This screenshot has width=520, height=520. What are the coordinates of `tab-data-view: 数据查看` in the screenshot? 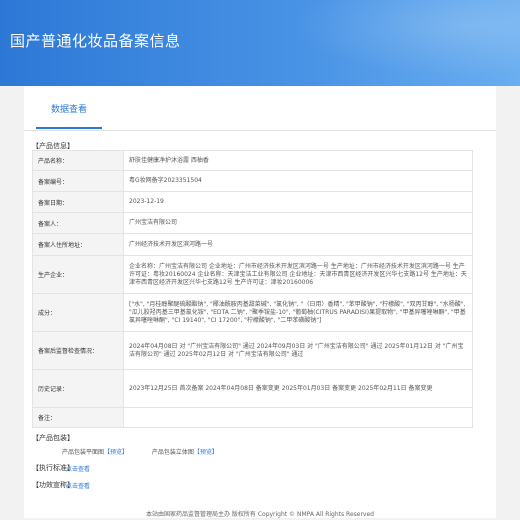 It's located at (69, 116).